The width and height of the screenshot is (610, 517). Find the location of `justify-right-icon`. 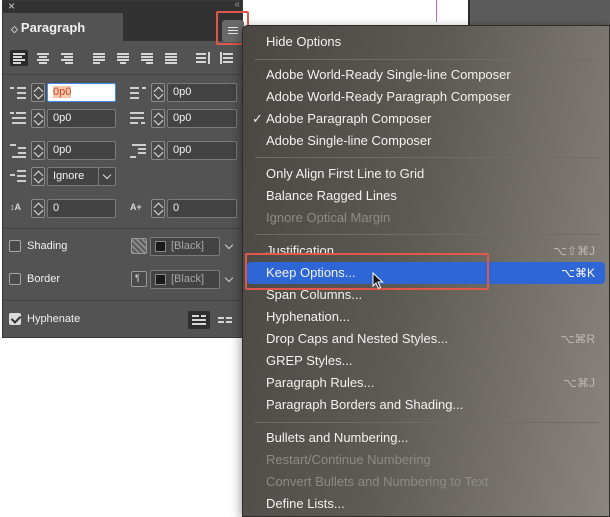

justify-right-icon is located at coordinates (147, 58).